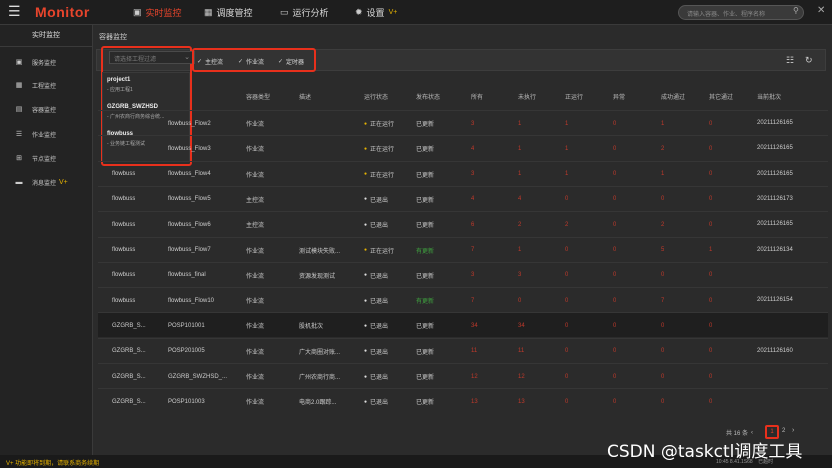 The image size is (832, 468). Describe the element at coordinates (187, 275) in the screenshot. I see `cell-name: flowbuss_final` at that location.